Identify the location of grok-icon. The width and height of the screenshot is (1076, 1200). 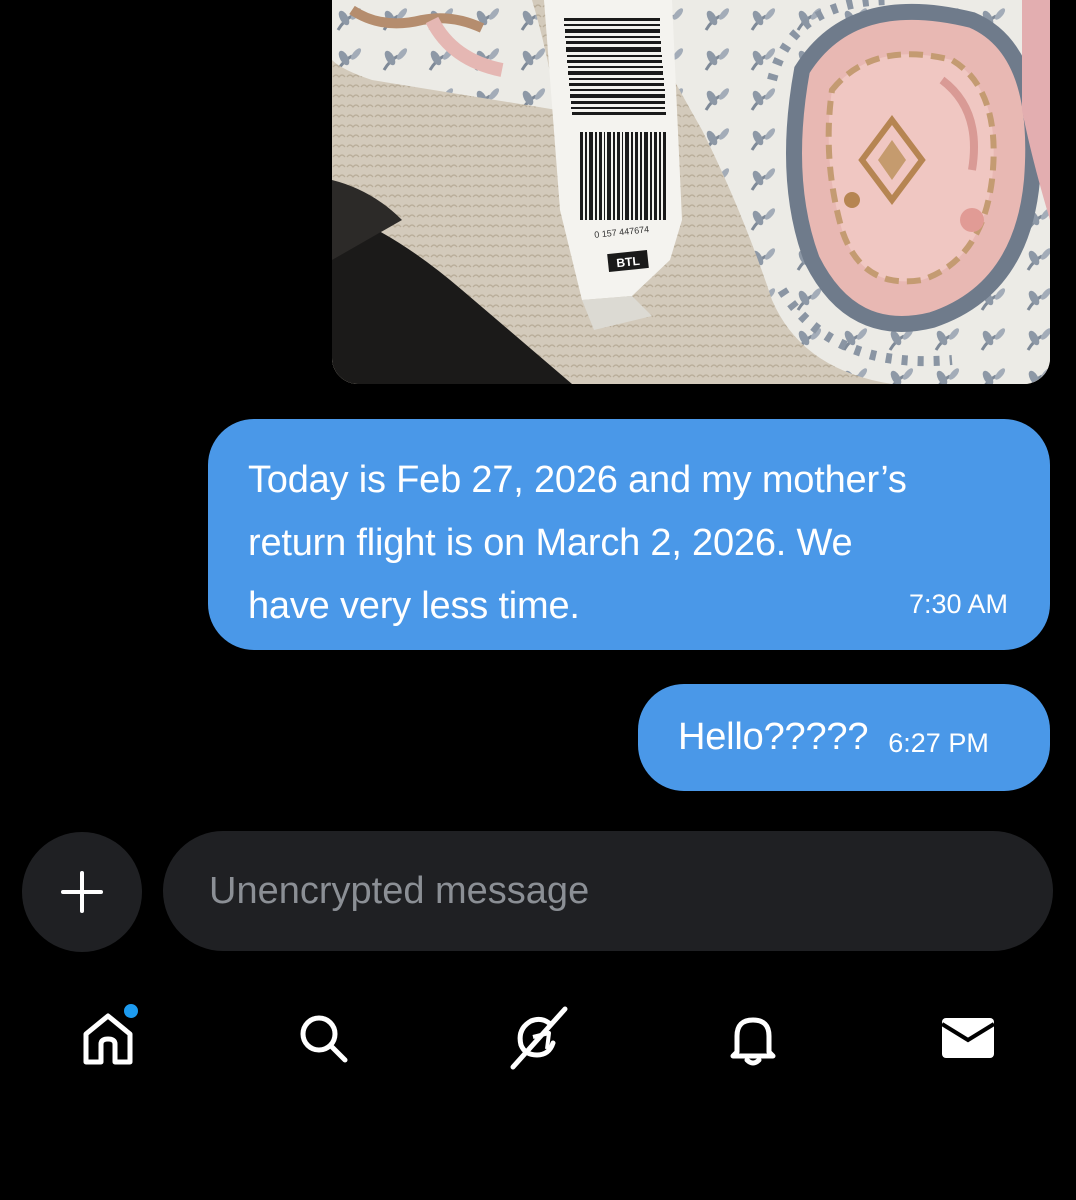
(539, 1038).